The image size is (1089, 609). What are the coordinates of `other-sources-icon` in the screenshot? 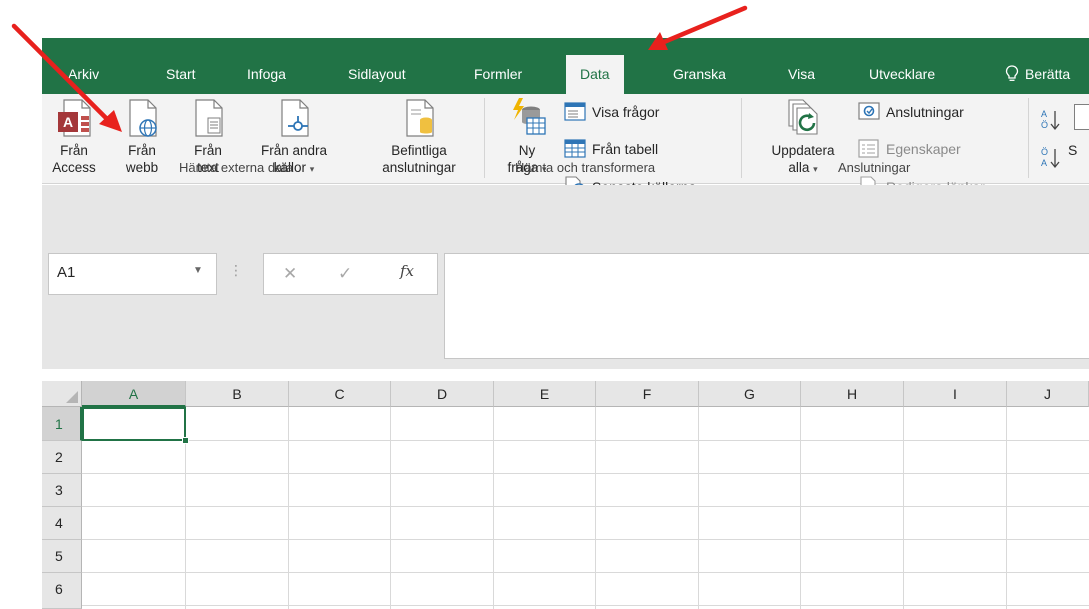 It's located at (295, 118).